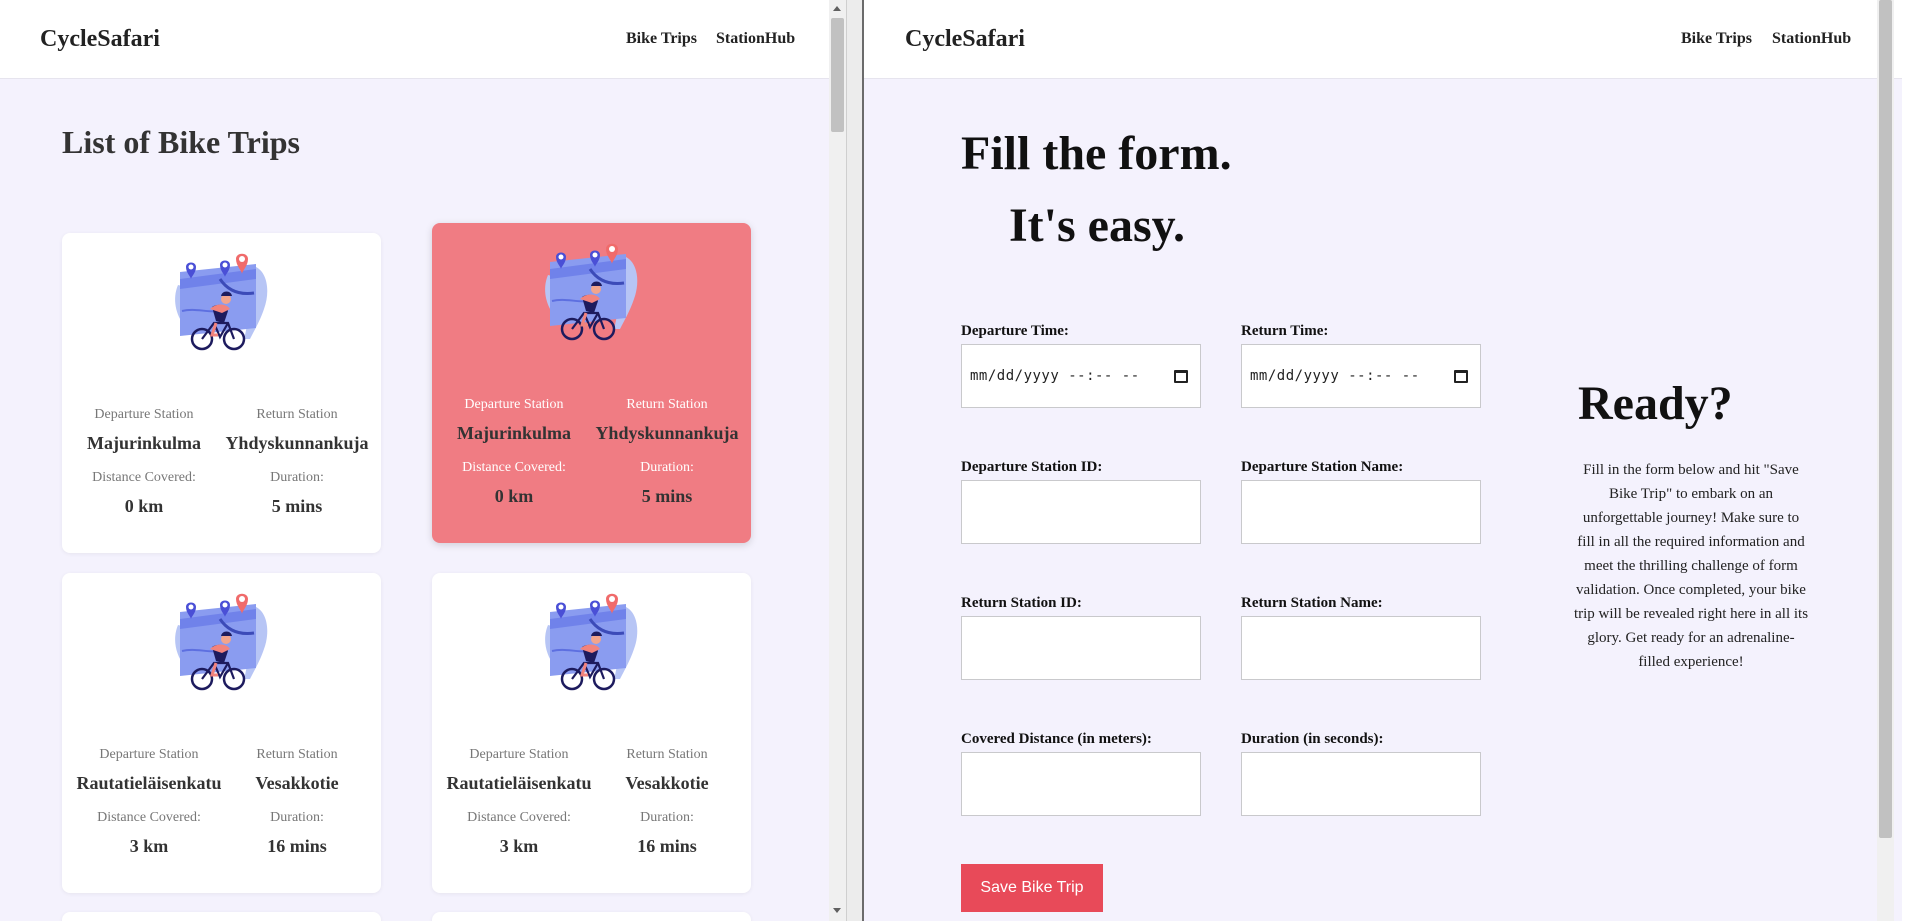 This screenshot has height=921, width=1918. Describe the element at coordinates (837, 910) in the screenshot. I see `scroll-down-arrow-icon` at that location.